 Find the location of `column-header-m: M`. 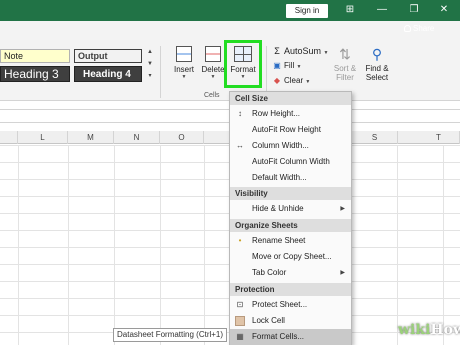

column-header-m: M is located at coordinates (91, 137).